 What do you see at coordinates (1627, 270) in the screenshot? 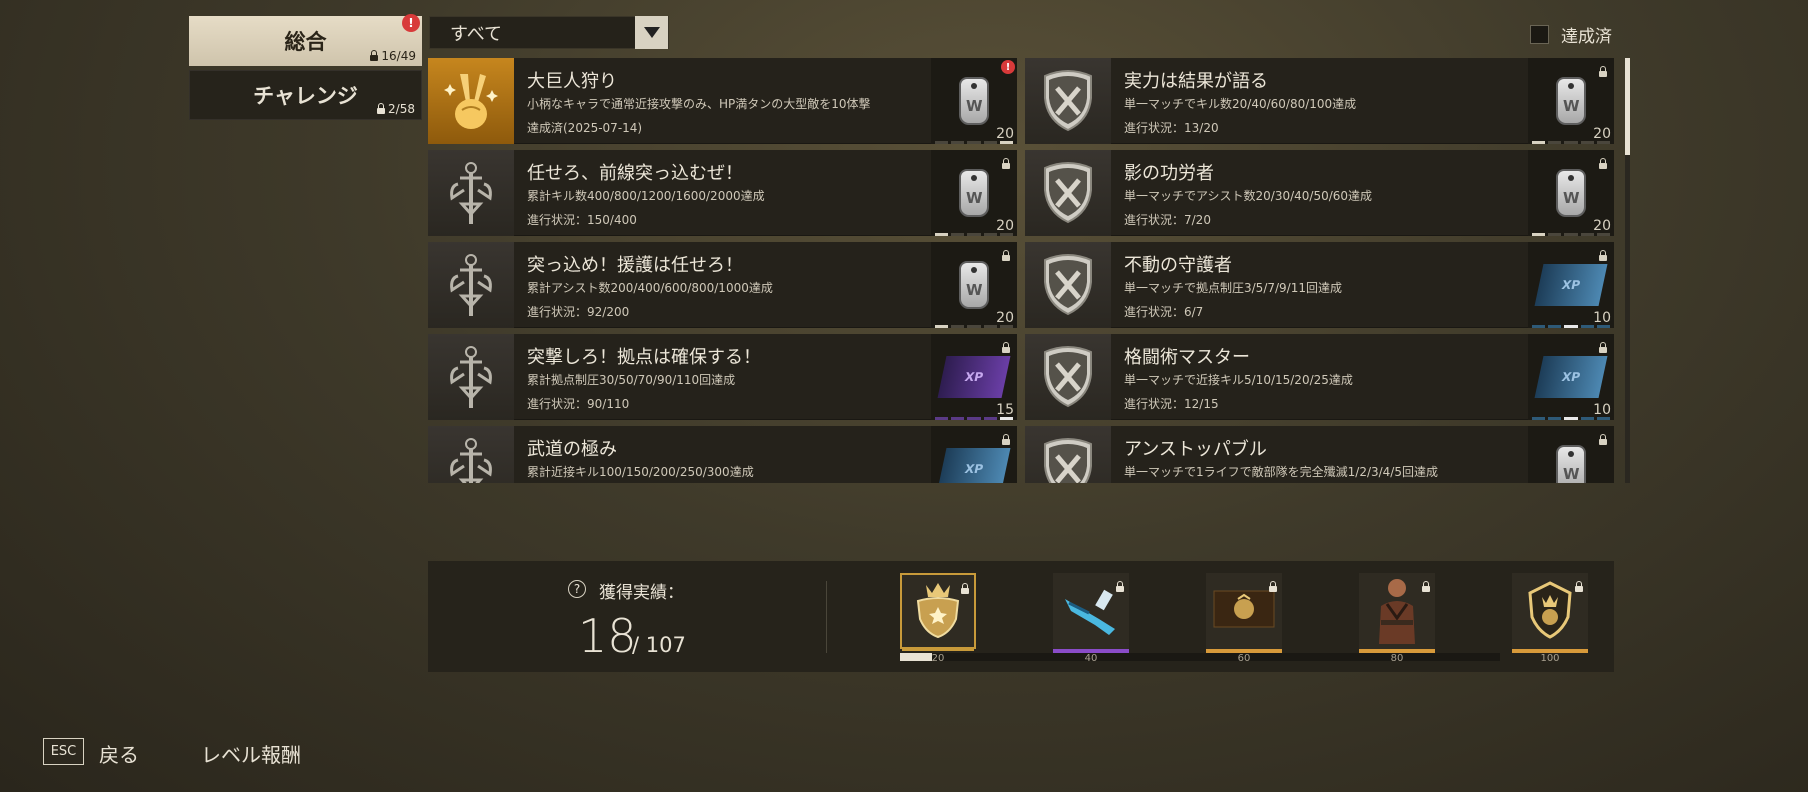
I see `scrollbar` at bounding box center [1627, 270].